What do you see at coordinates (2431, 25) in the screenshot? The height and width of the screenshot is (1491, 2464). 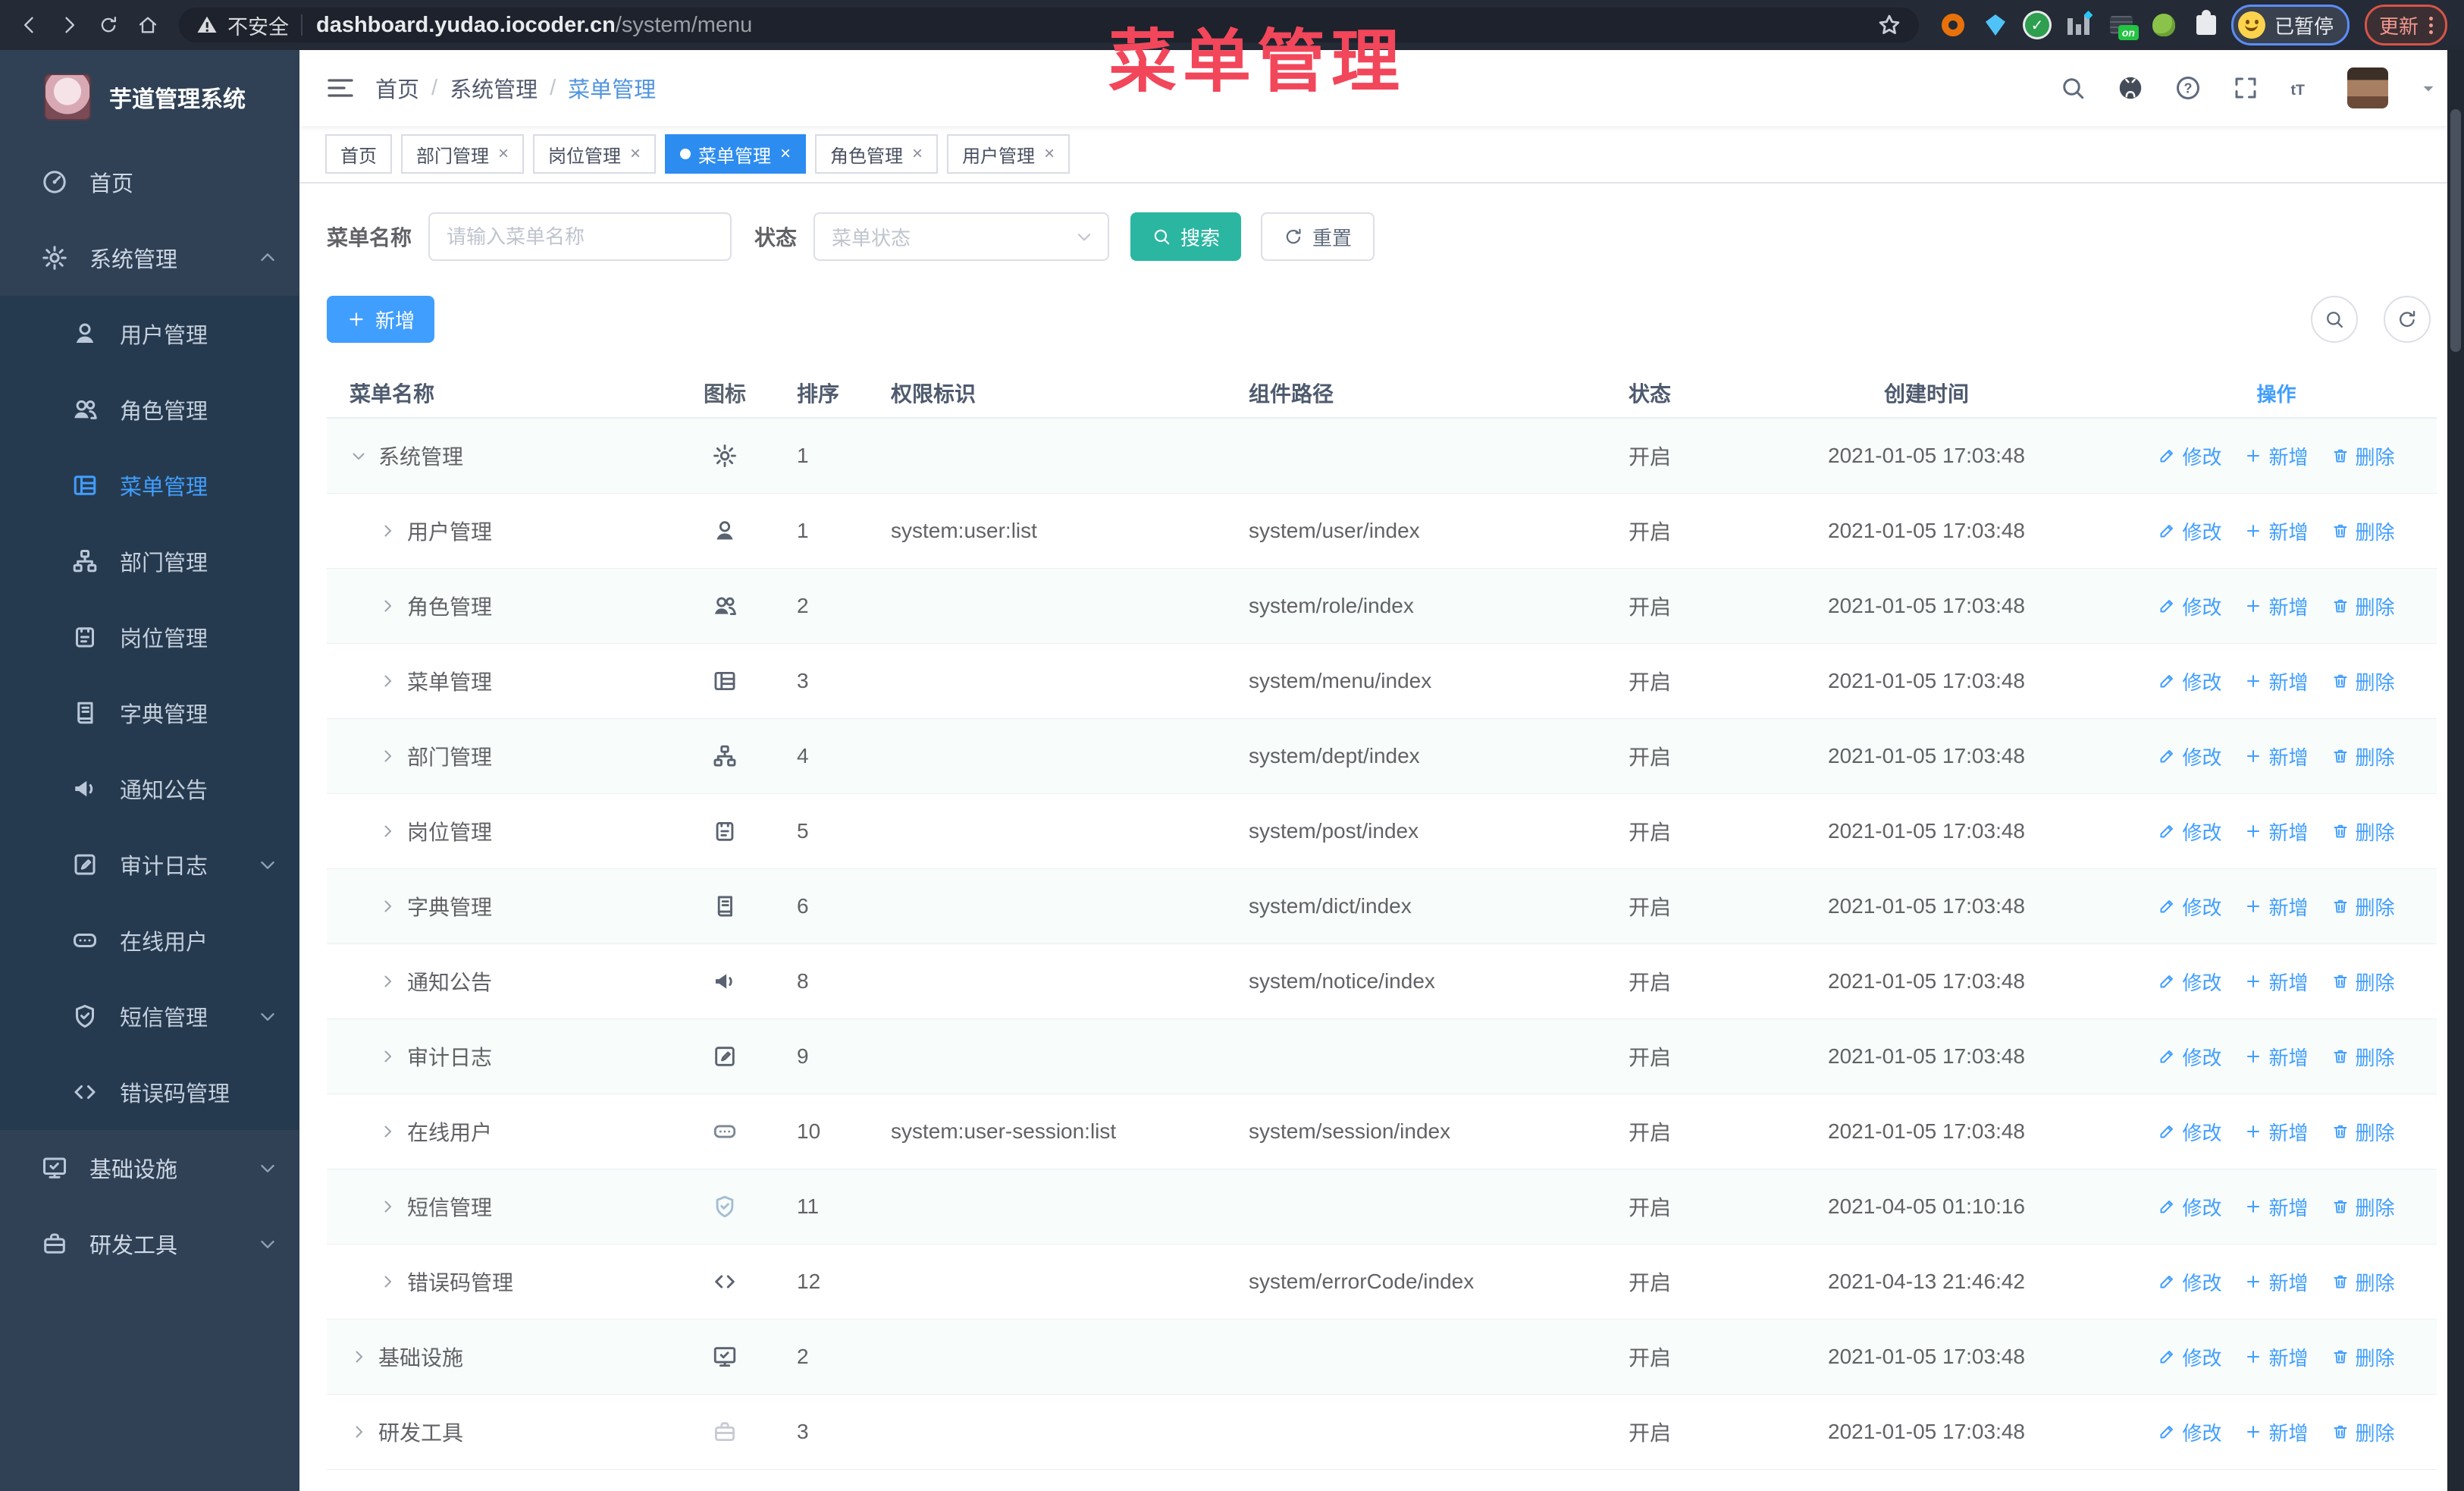 I see `menu-dots-icon` at bounding box center [2431, 25].